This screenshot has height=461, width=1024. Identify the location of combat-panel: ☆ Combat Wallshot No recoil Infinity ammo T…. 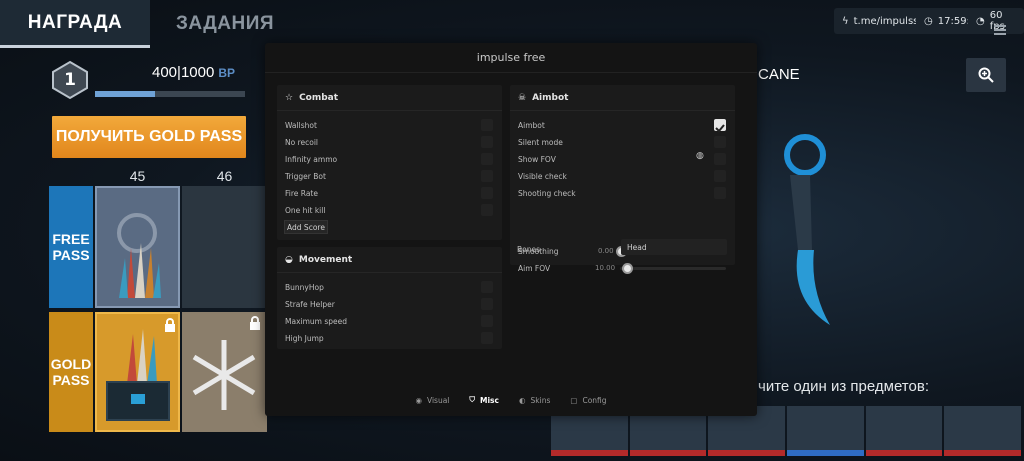
(389, 162).